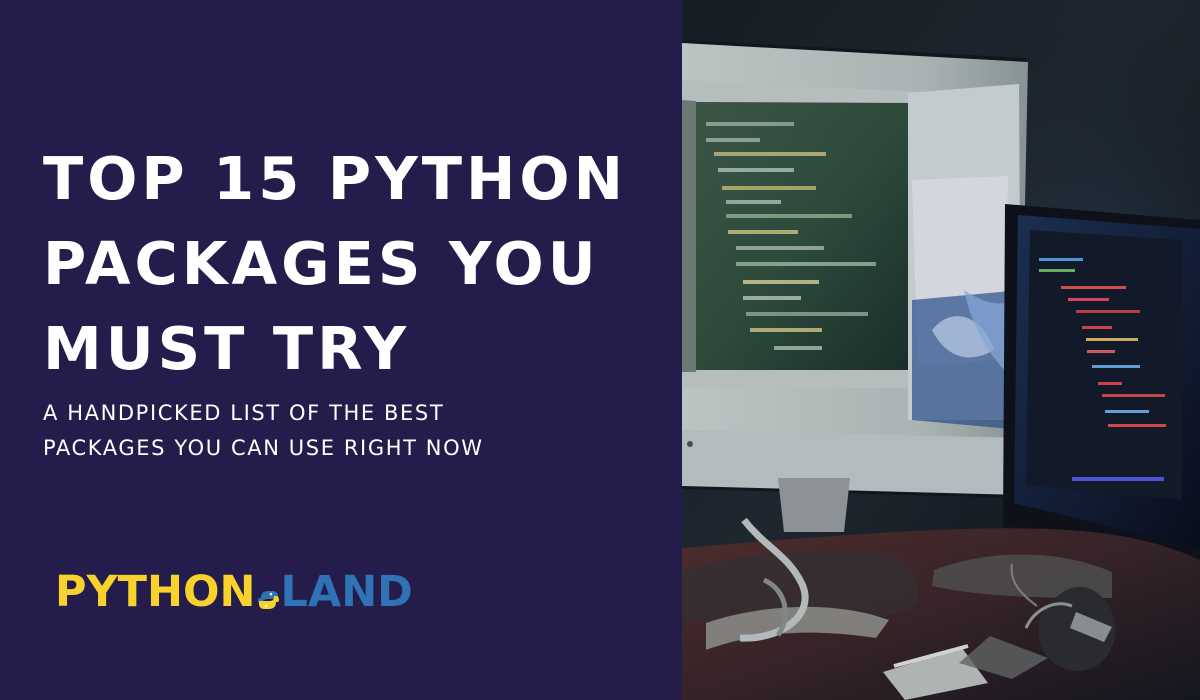  Describe the element at coordinates (321, 263) in the screenshot. I see `headline-line-2: PACKAGES YOU` at that location.